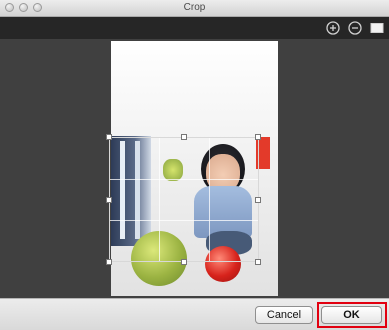 The image size is (389, 330). I want to click on cancel-button: Cancel, so click(284, 315).